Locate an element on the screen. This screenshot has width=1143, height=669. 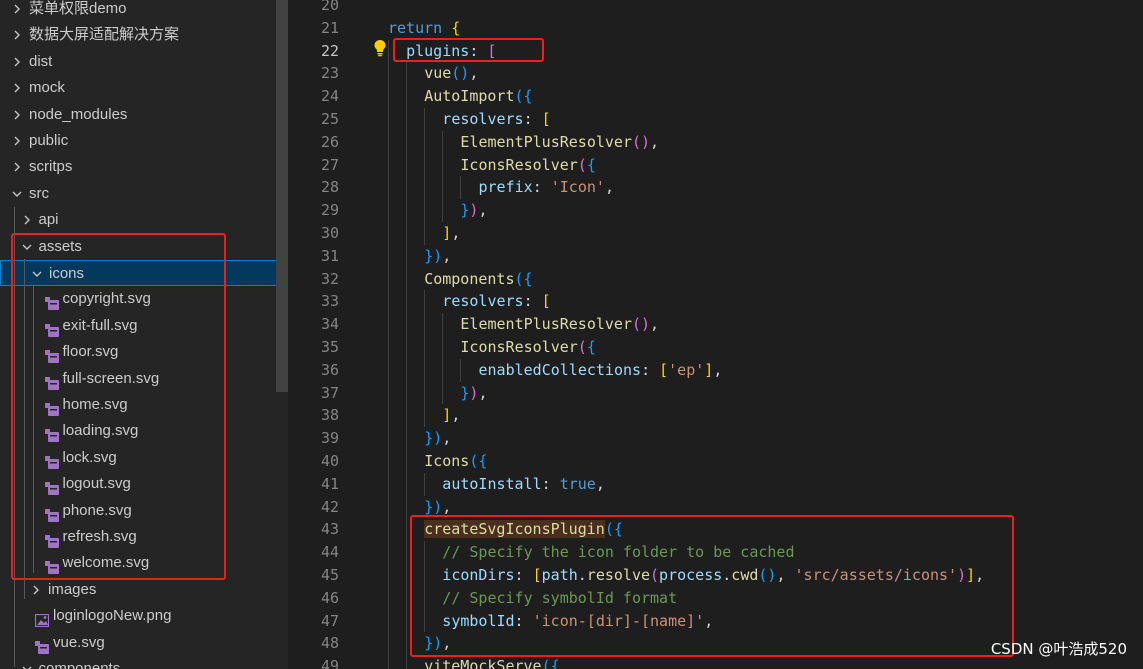
tree-item-src: src is located at coordinates (144, 194).